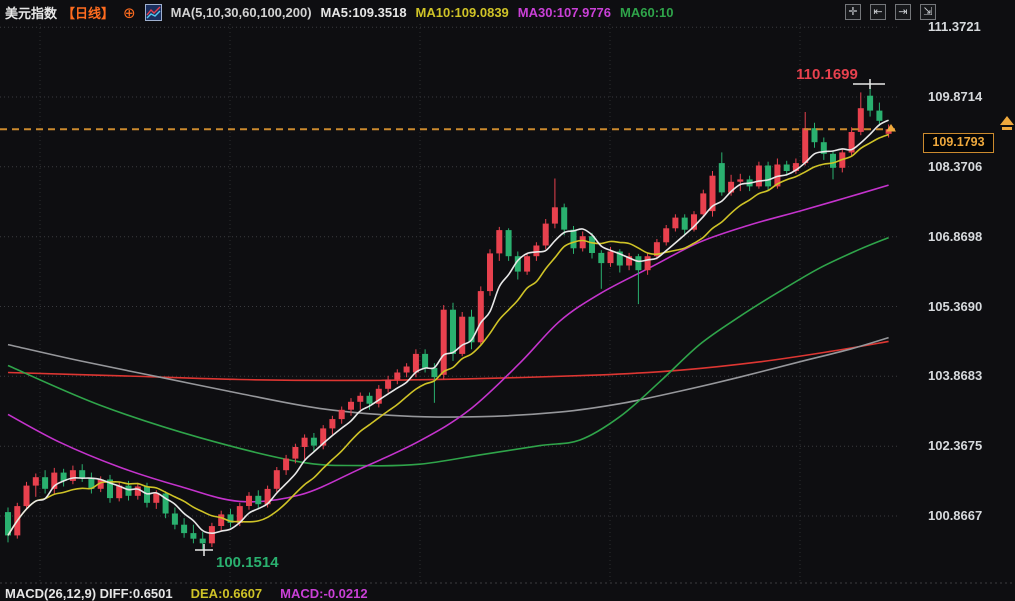  What do you see at coordinates (31, 13) in the screenshot?
I see `symbol-name: 美元指数` at bounding box center [31, 13].